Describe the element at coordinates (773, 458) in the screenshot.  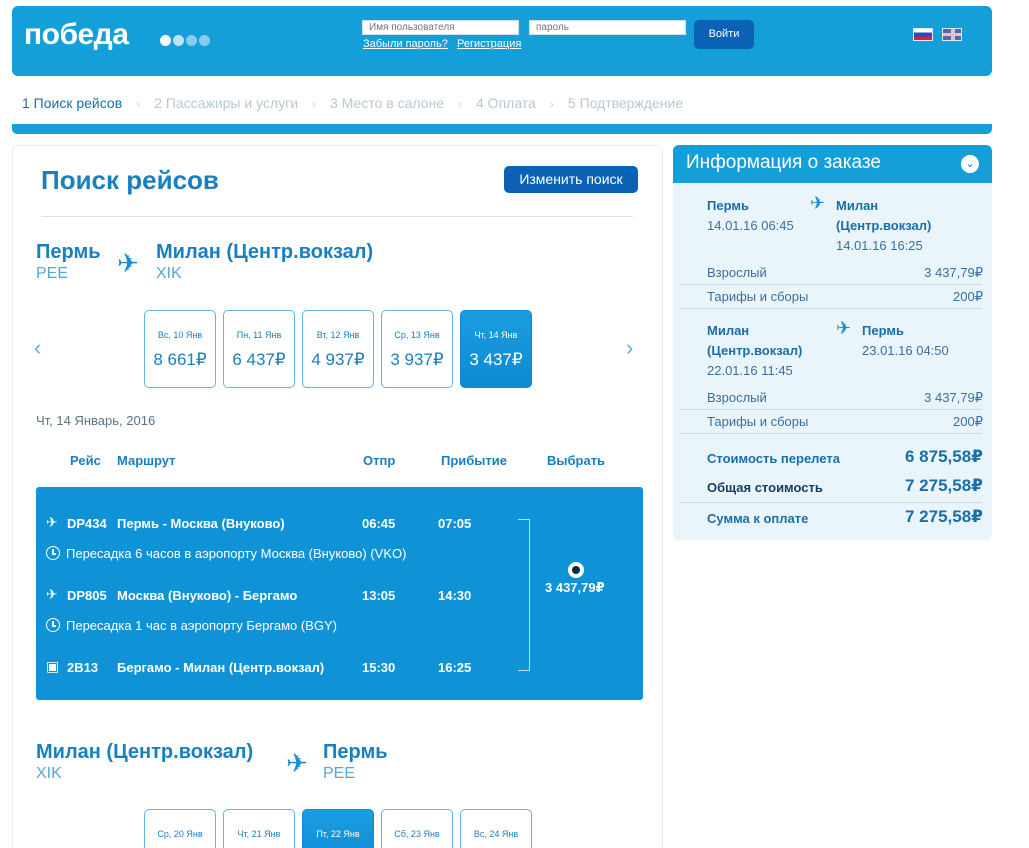
I see `flight-cost-label: Стоимость перелета` at that location.